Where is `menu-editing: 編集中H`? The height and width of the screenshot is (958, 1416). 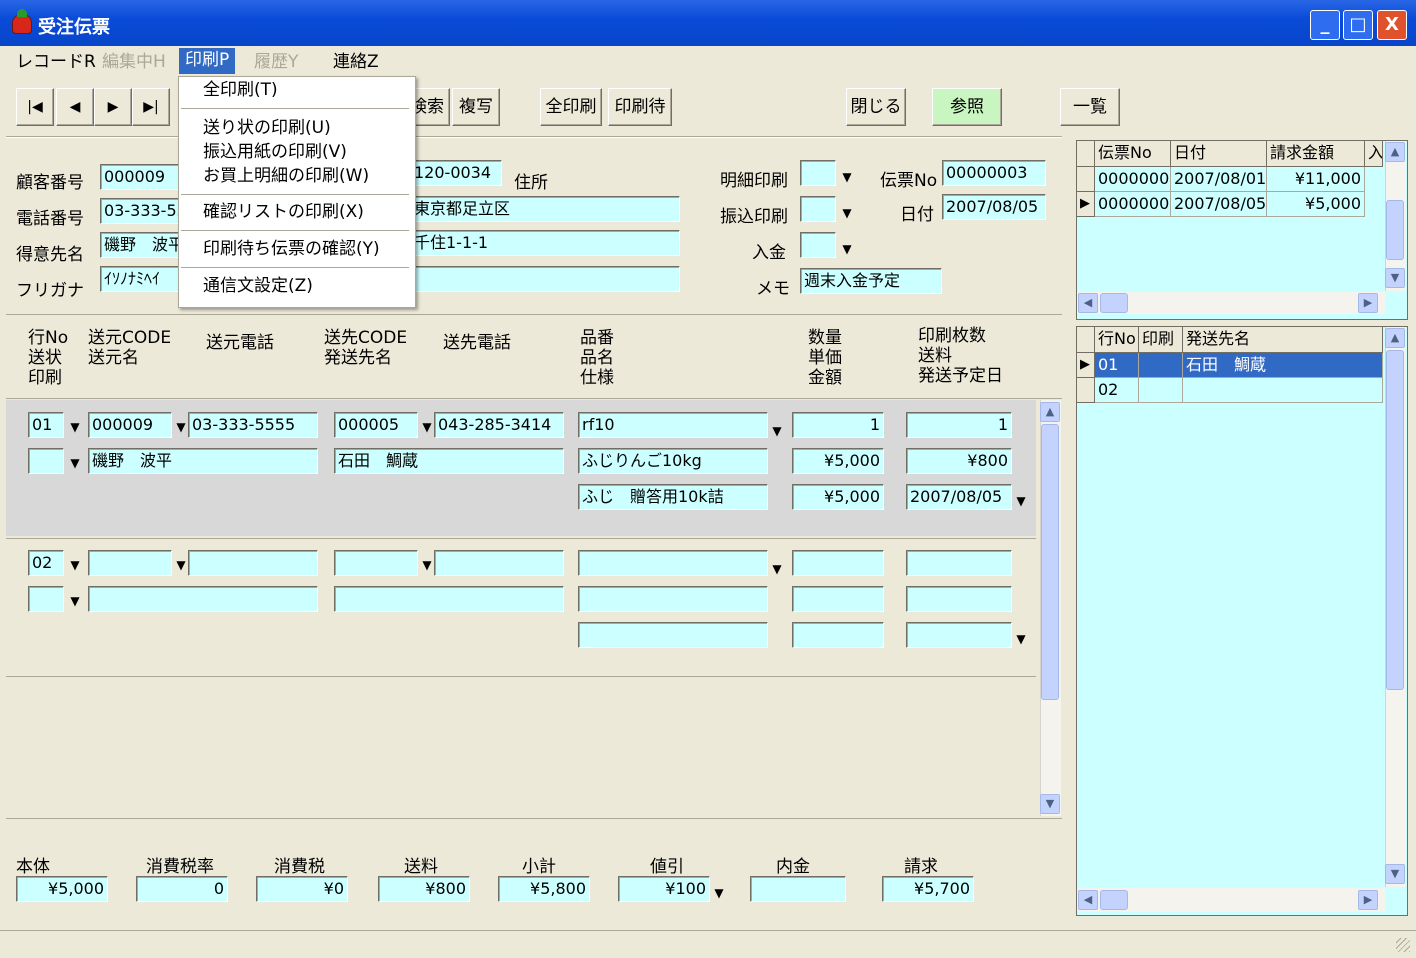
menu-editing: 編集中H is located at coordinates (134, 62).